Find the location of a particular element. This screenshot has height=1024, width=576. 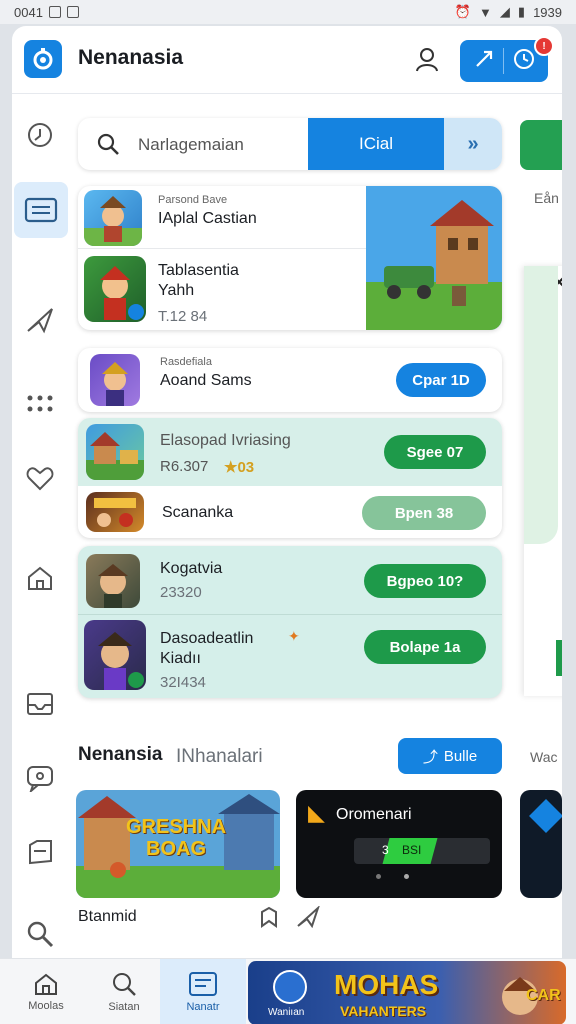

search-bar: Narlagemaian ICial » is located at coordinates (290, 144).